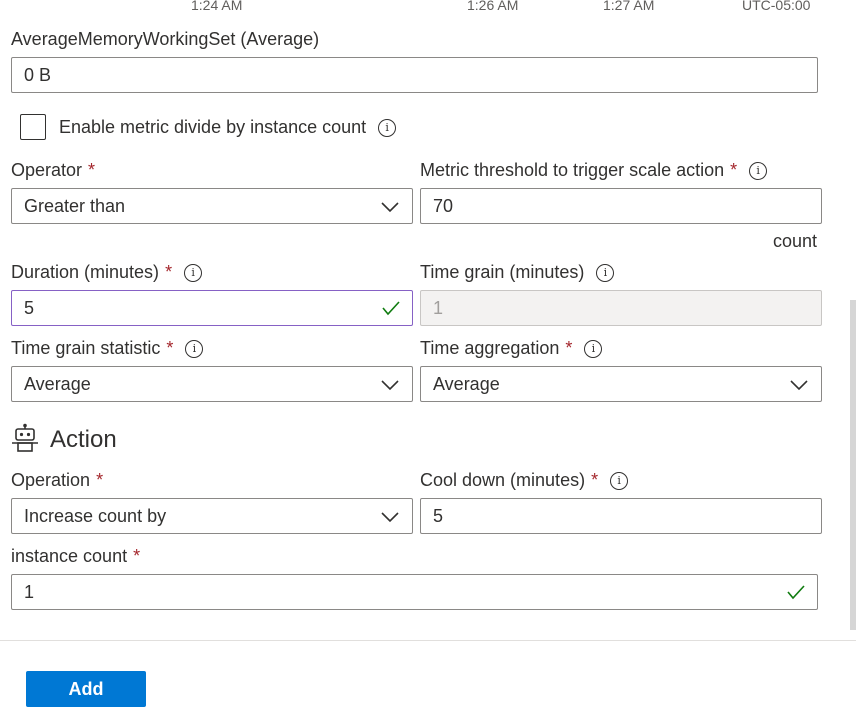 The width and height of the screenshot is (856, 715). I want to click on chart-x-tick: 1:24 AM, so click(217, 6).